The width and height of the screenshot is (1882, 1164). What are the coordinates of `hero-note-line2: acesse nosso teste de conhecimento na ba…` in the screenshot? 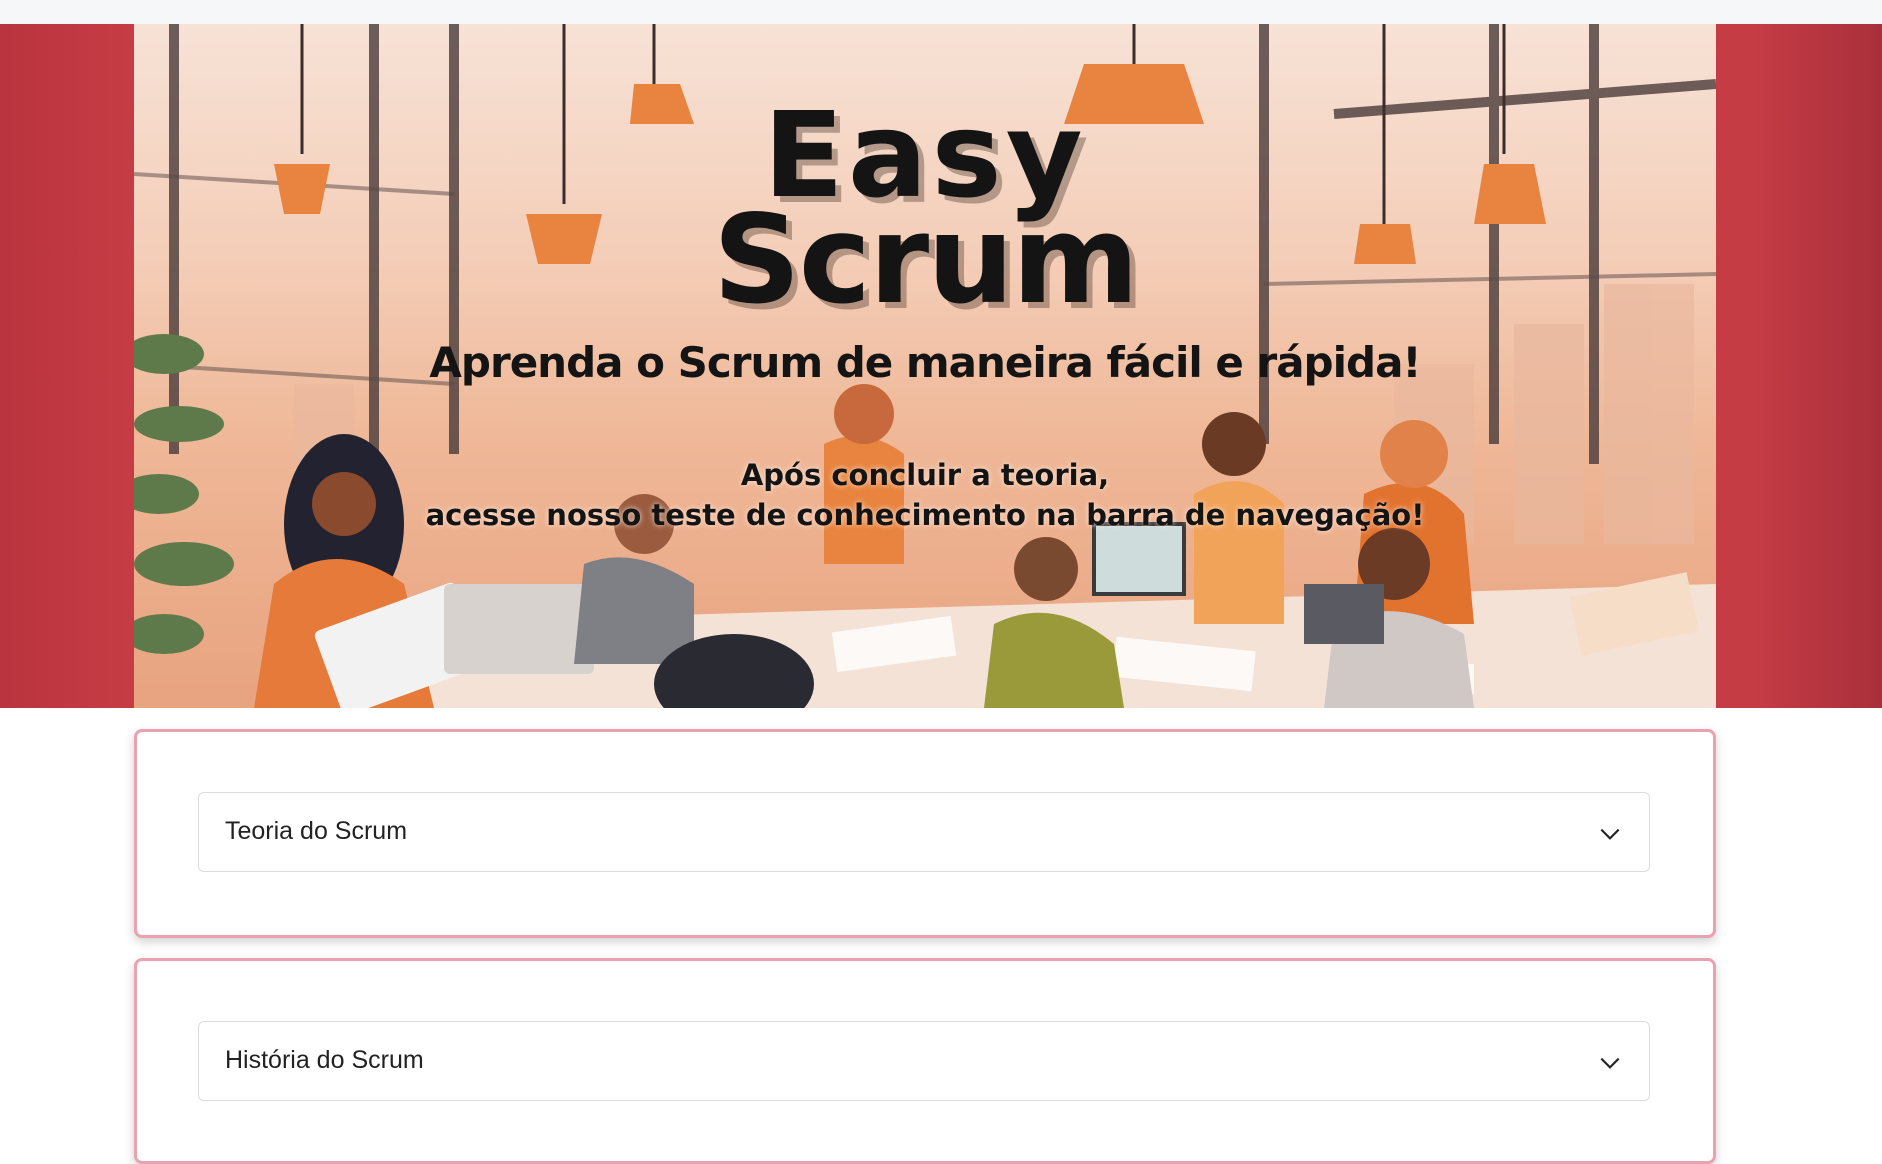 It's located at (925, 515).